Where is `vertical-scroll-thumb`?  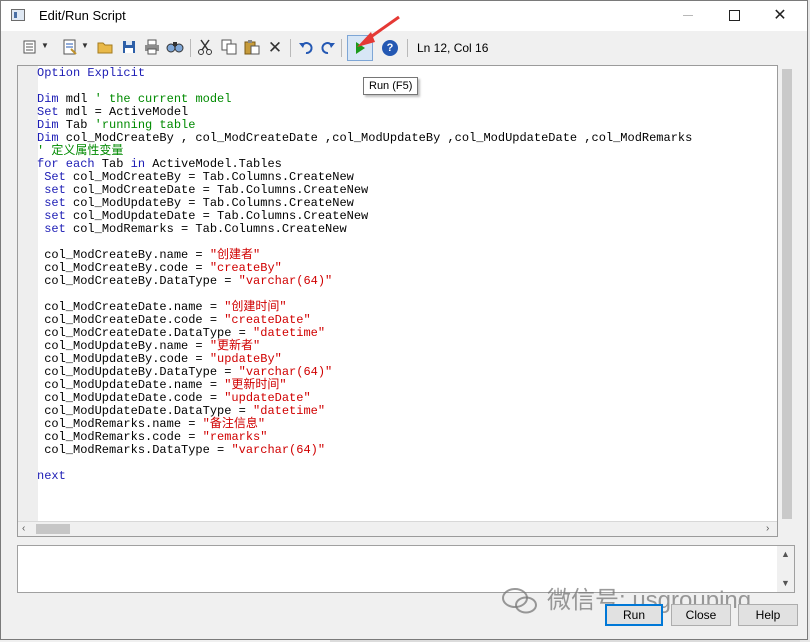
vertical-scroll-thumb is located at coordinates (787, 294).